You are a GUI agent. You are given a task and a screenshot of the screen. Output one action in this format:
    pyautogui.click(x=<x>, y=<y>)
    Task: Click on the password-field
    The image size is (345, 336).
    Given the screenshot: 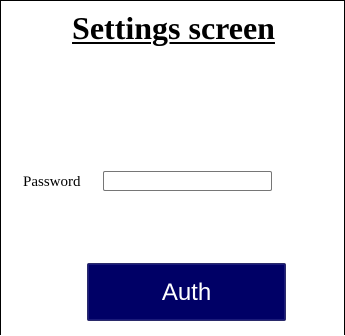 What is the action you would take?
    pyautogui.click(x=187, y=181)
    